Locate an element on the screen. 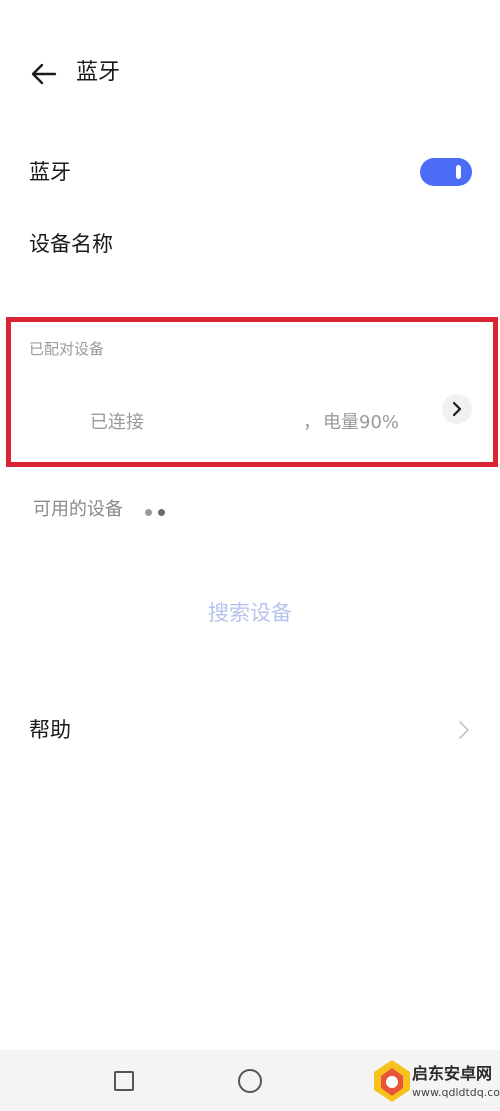  back-button is located at coordinates (44, 74).